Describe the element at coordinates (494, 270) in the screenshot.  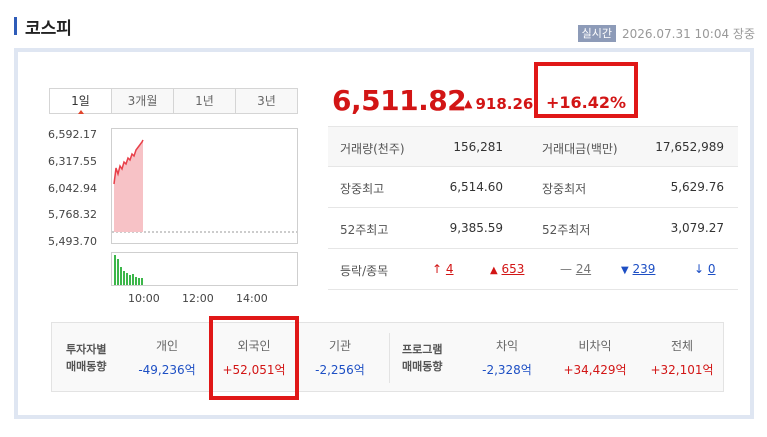
I see `up-triangle-icon: ▲` at that location.